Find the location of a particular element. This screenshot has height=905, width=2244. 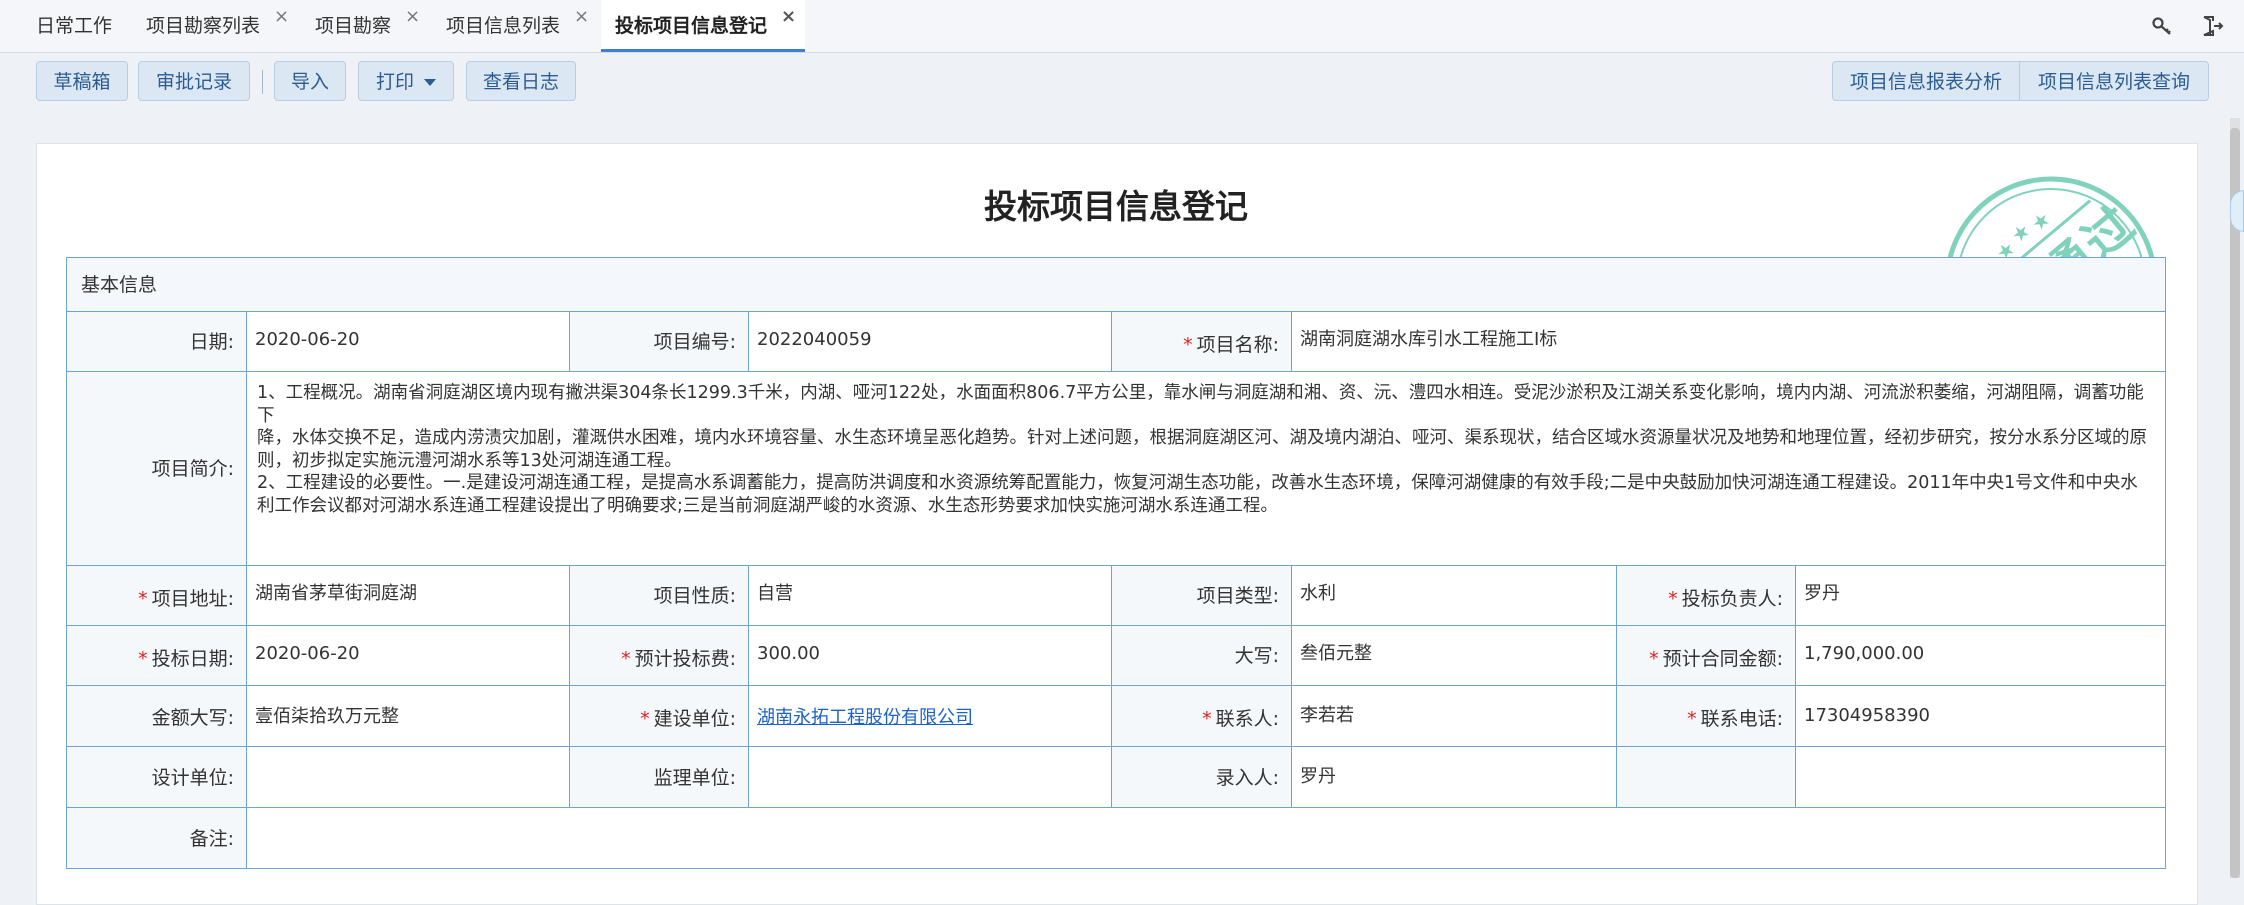

design-field is located at coordinates (408, 777).